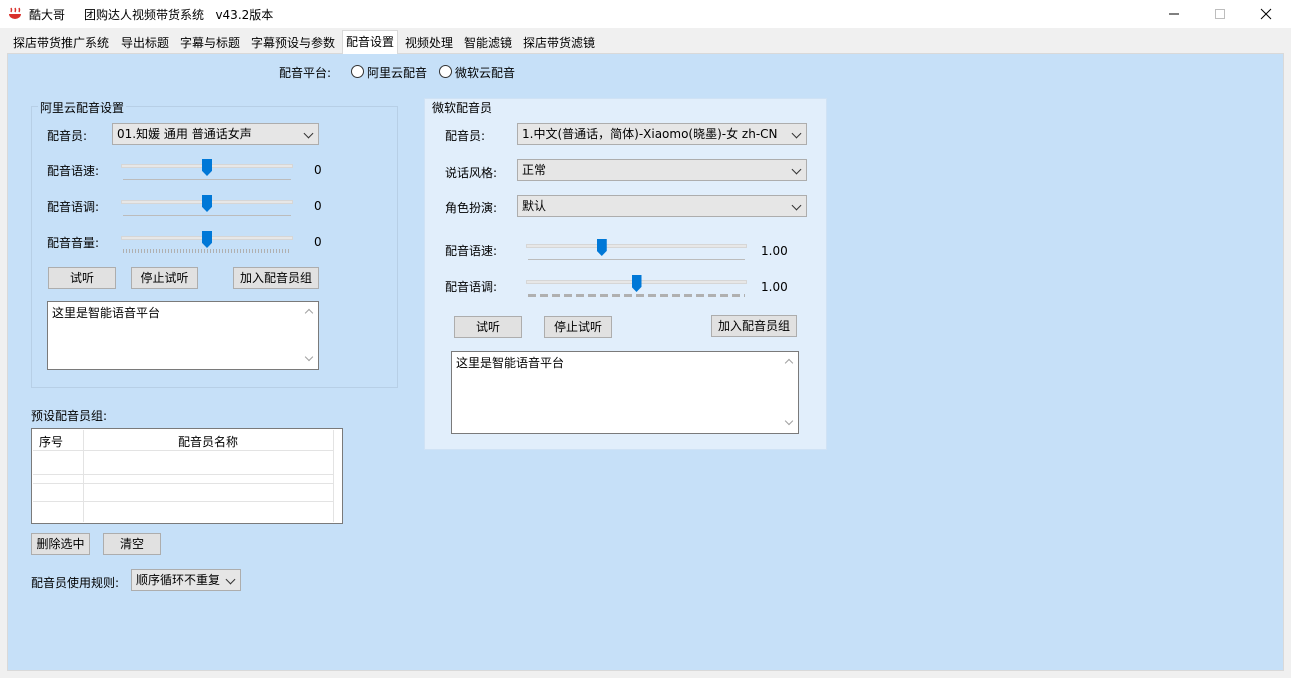 Image resolution: width=1291 pixels, height=678 pixels. What do you see at coordinates (636, 250) in the screenshot?
I see `microsoft-speed-slider` at bounding box center [636, 250].